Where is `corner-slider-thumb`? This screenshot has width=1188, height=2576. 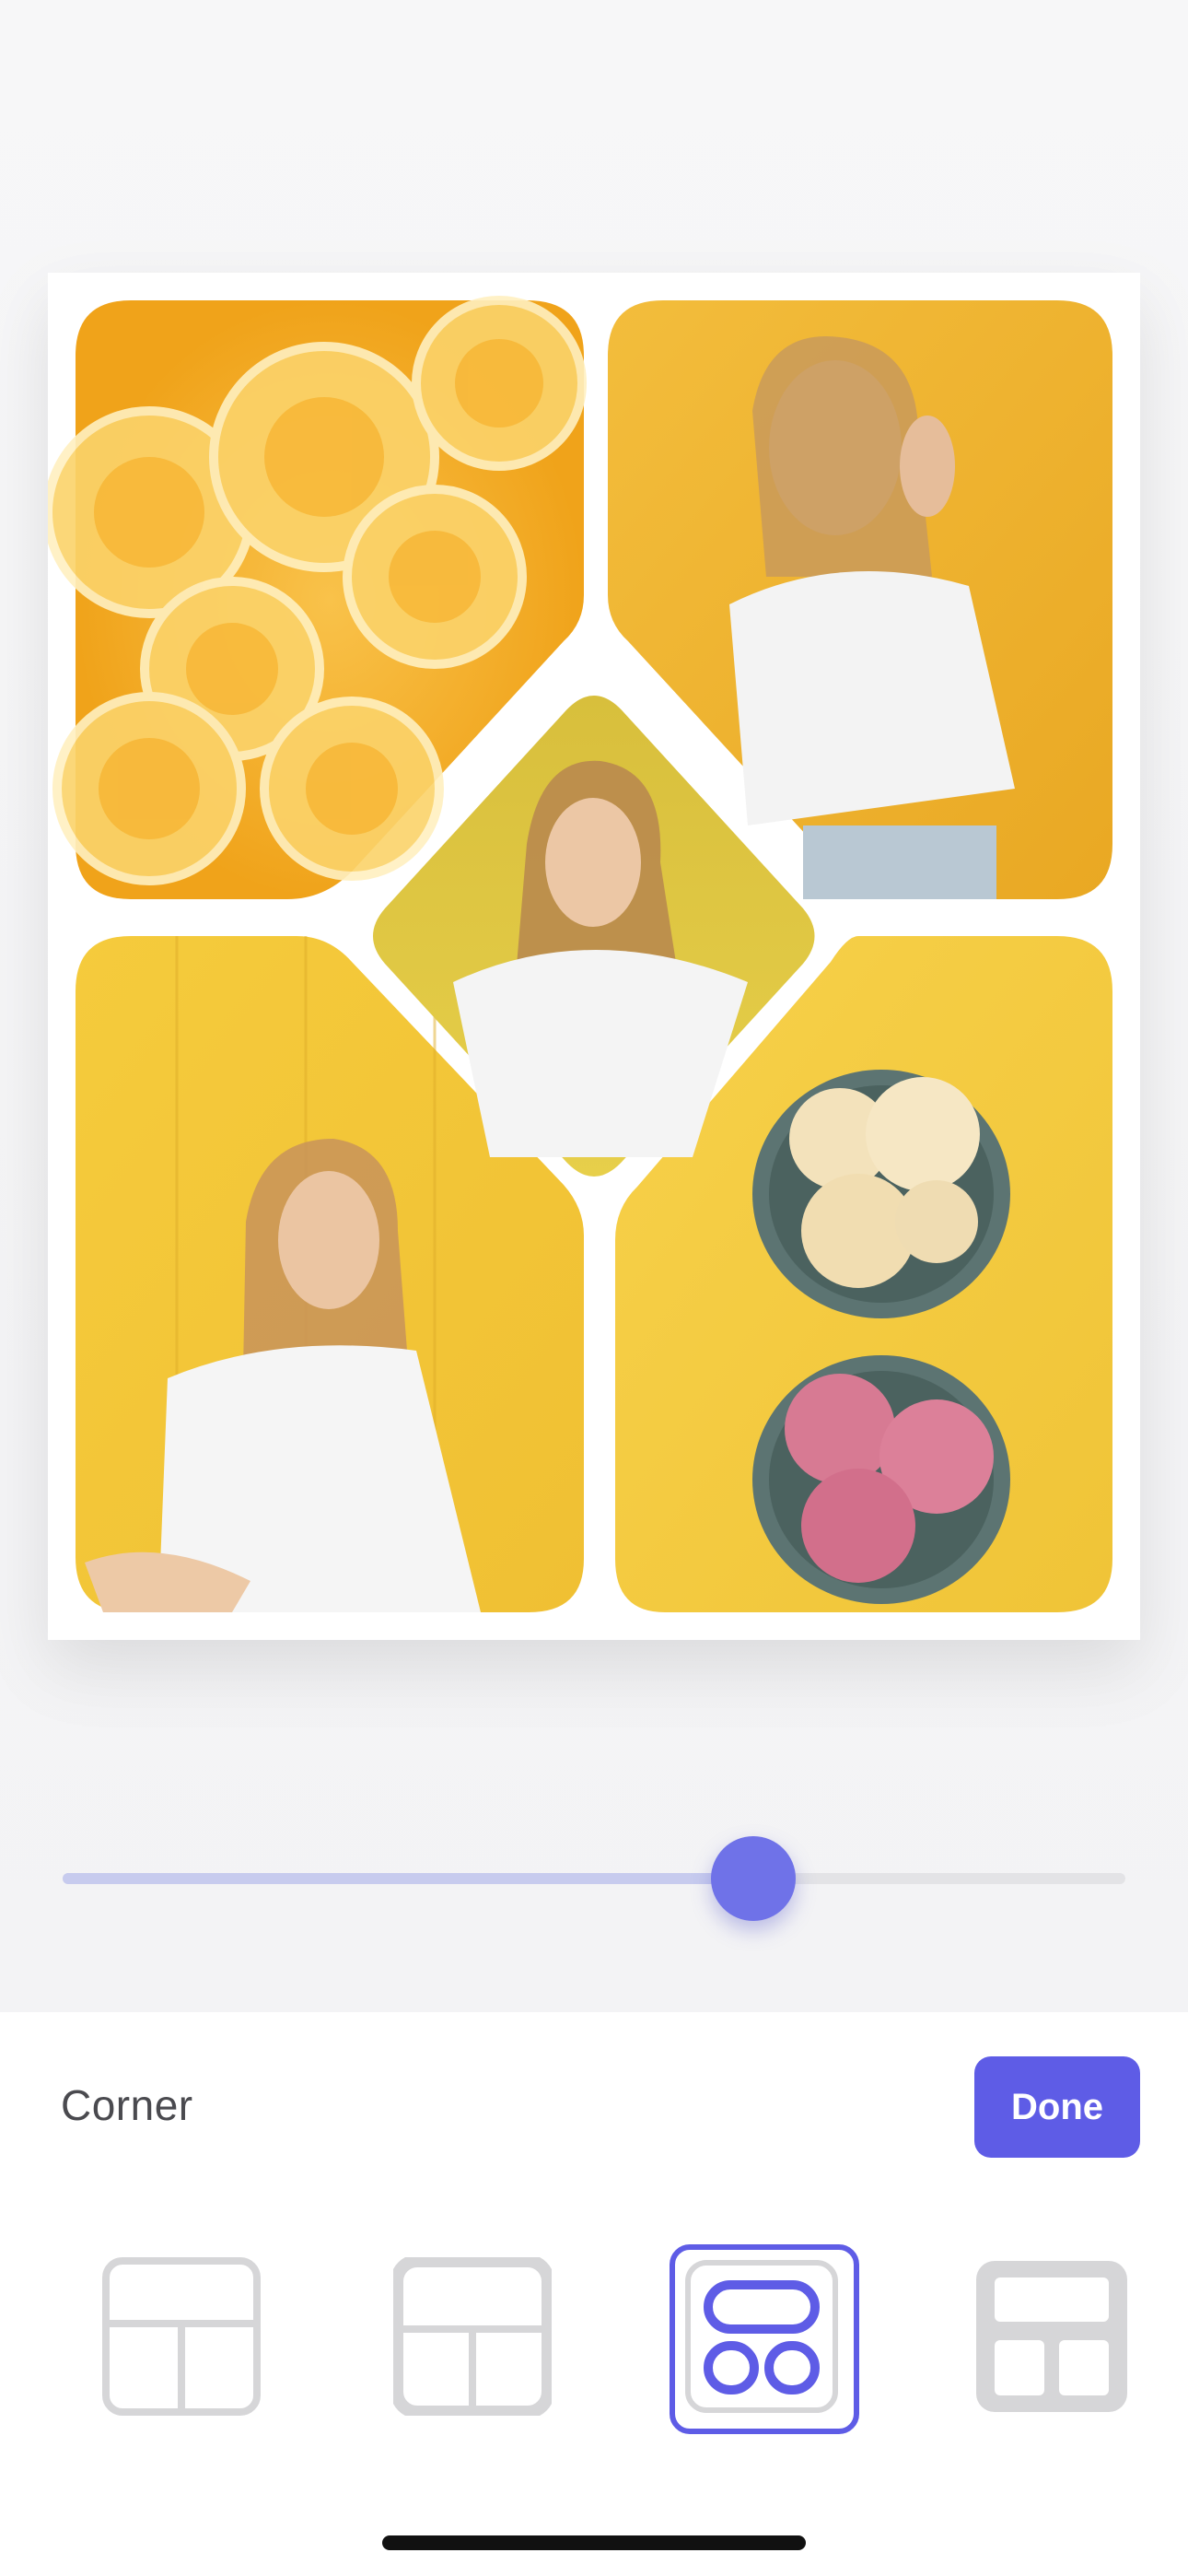 corner-slider-thumb is located at coordinates (754, 1878).